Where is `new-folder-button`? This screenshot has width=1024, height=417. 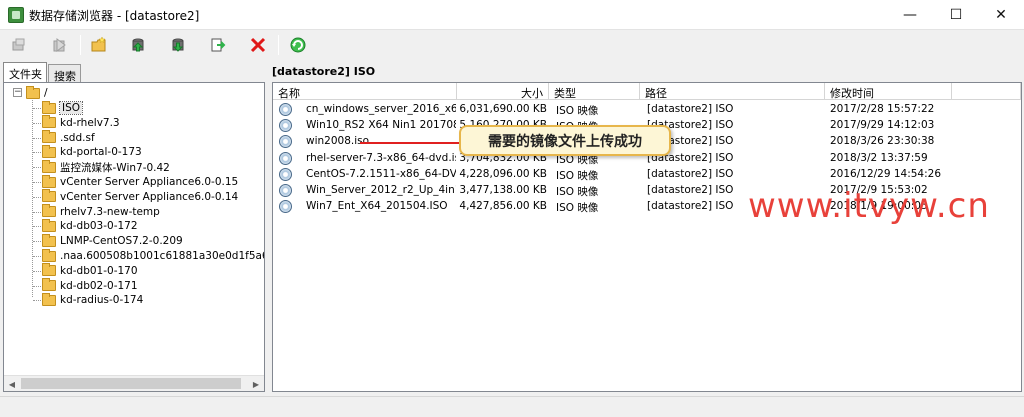 new-folder-button is located at coordinates (99, 45).